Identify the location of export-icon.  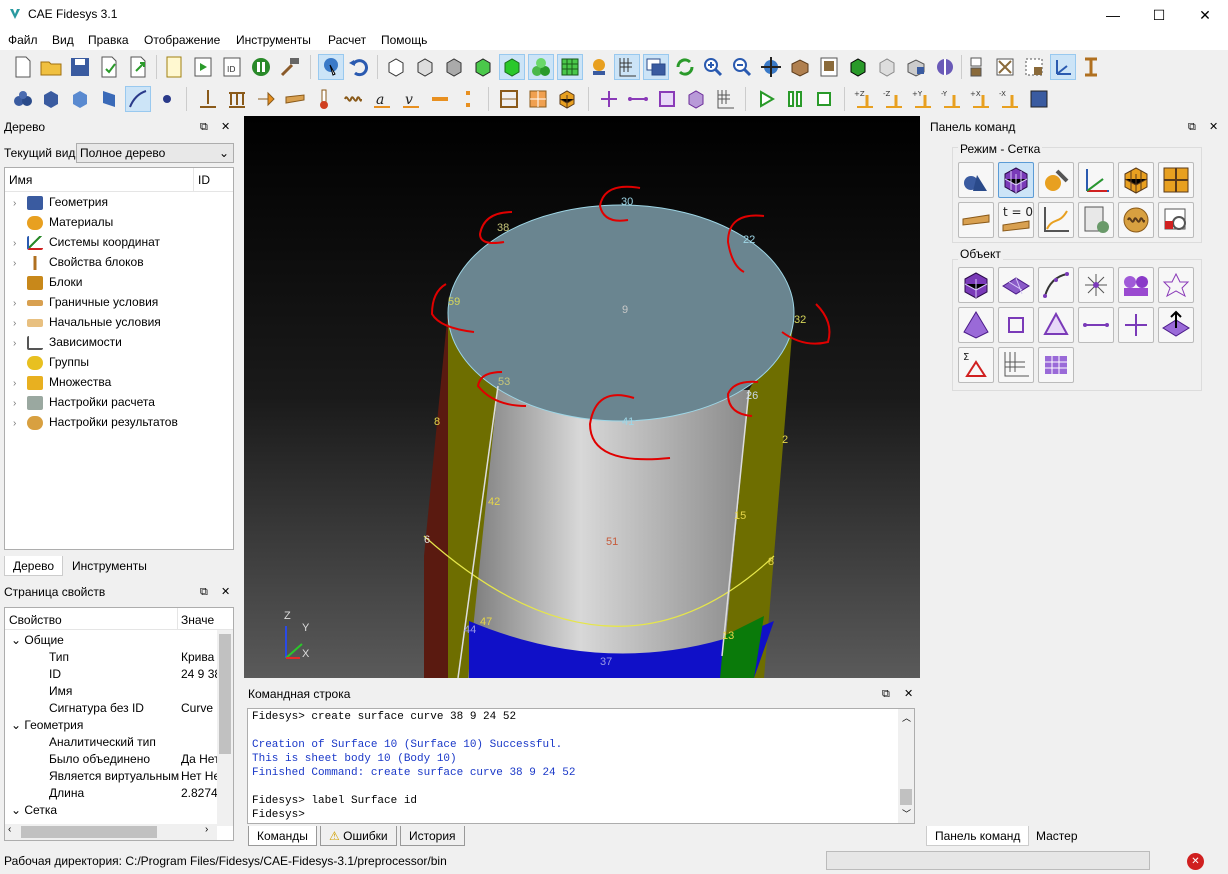
(138, 67).